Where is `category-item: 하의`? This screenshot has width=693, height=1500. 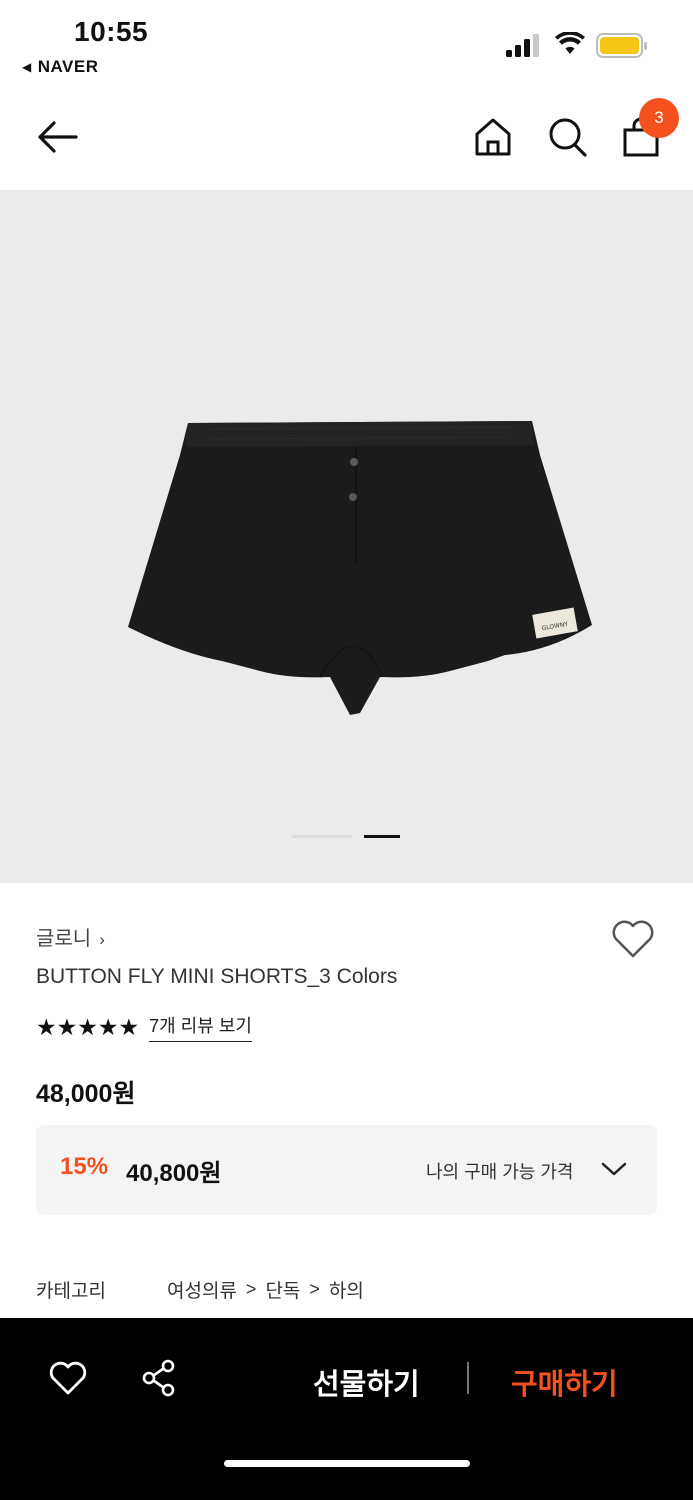 category-item: 하의 is located at coordinates (346, 1289).